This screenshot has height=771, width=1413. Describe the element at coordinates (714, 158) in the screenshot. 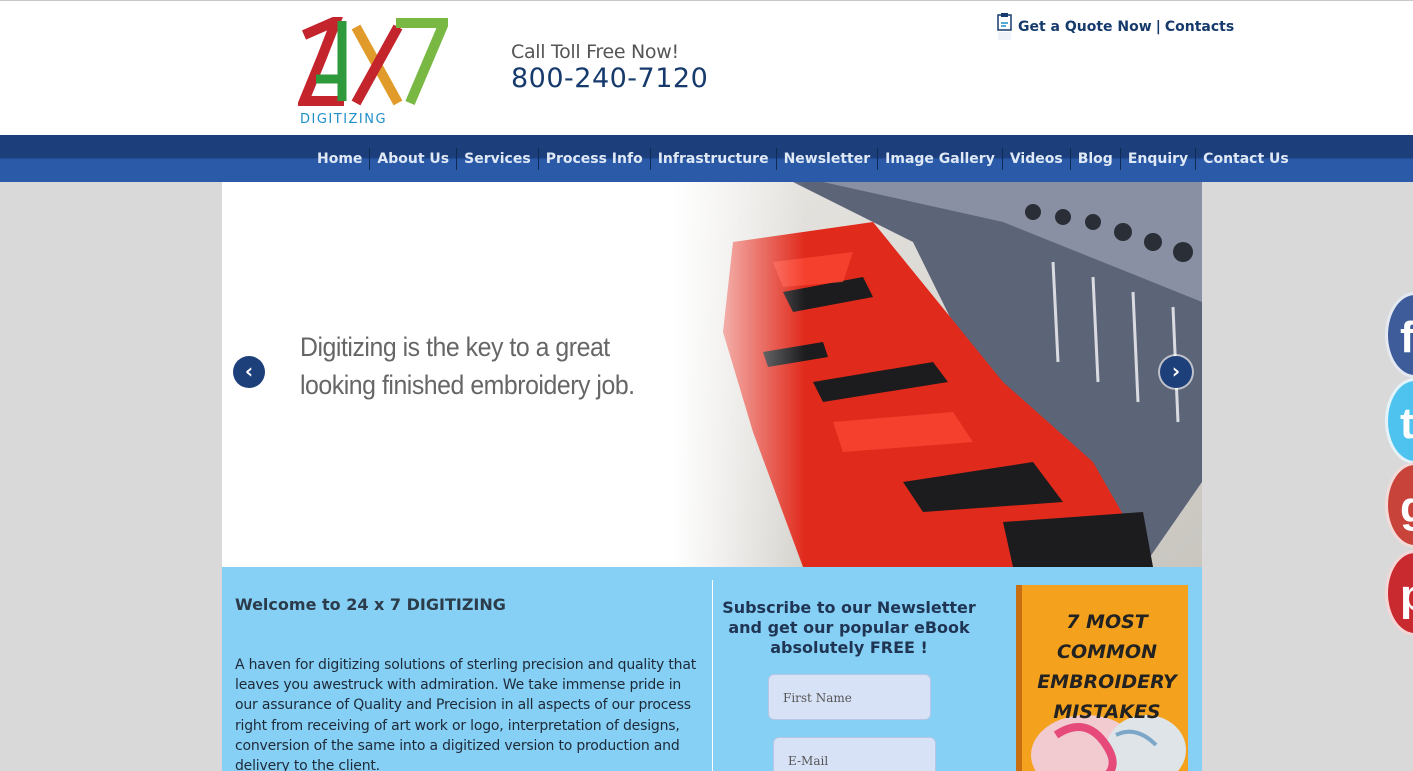

I see `nav-item-infrastructure: Infrastructure` at that location.